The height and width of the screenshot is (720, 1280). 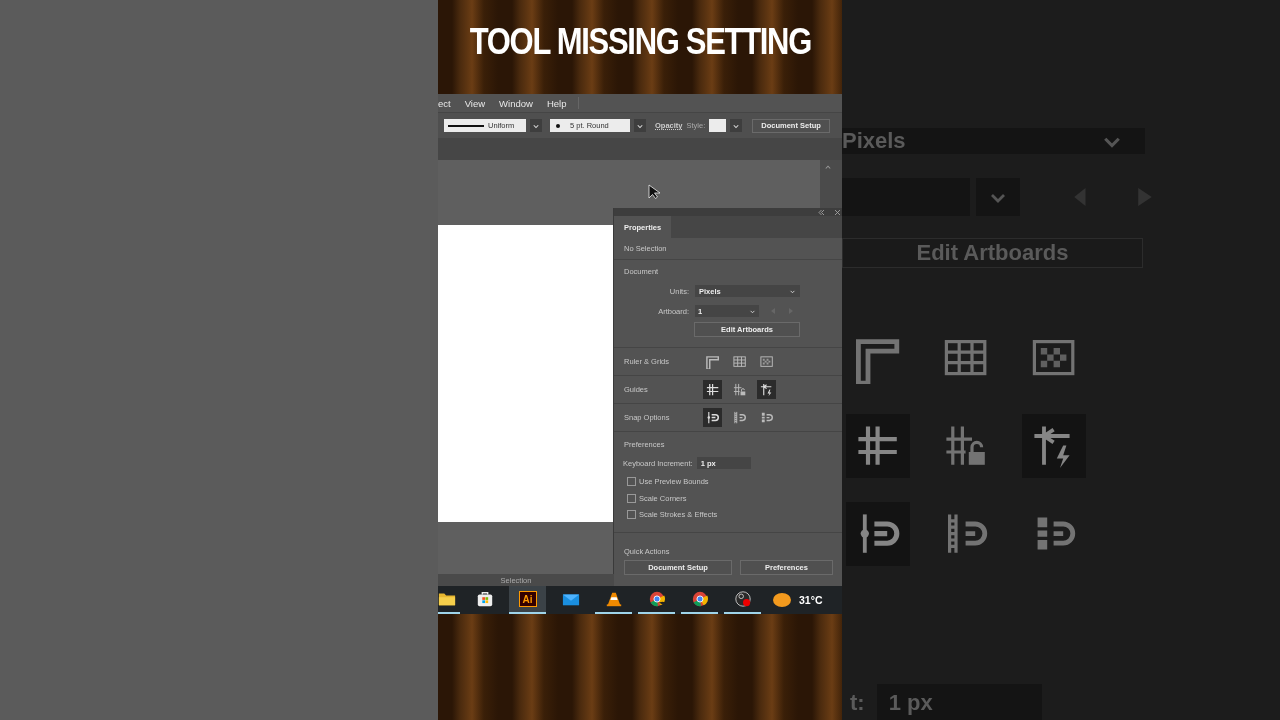 What do you see at coordinates (831, 184) in the screenshot?
I see `scrollbar` at bounding box center [831, 184].